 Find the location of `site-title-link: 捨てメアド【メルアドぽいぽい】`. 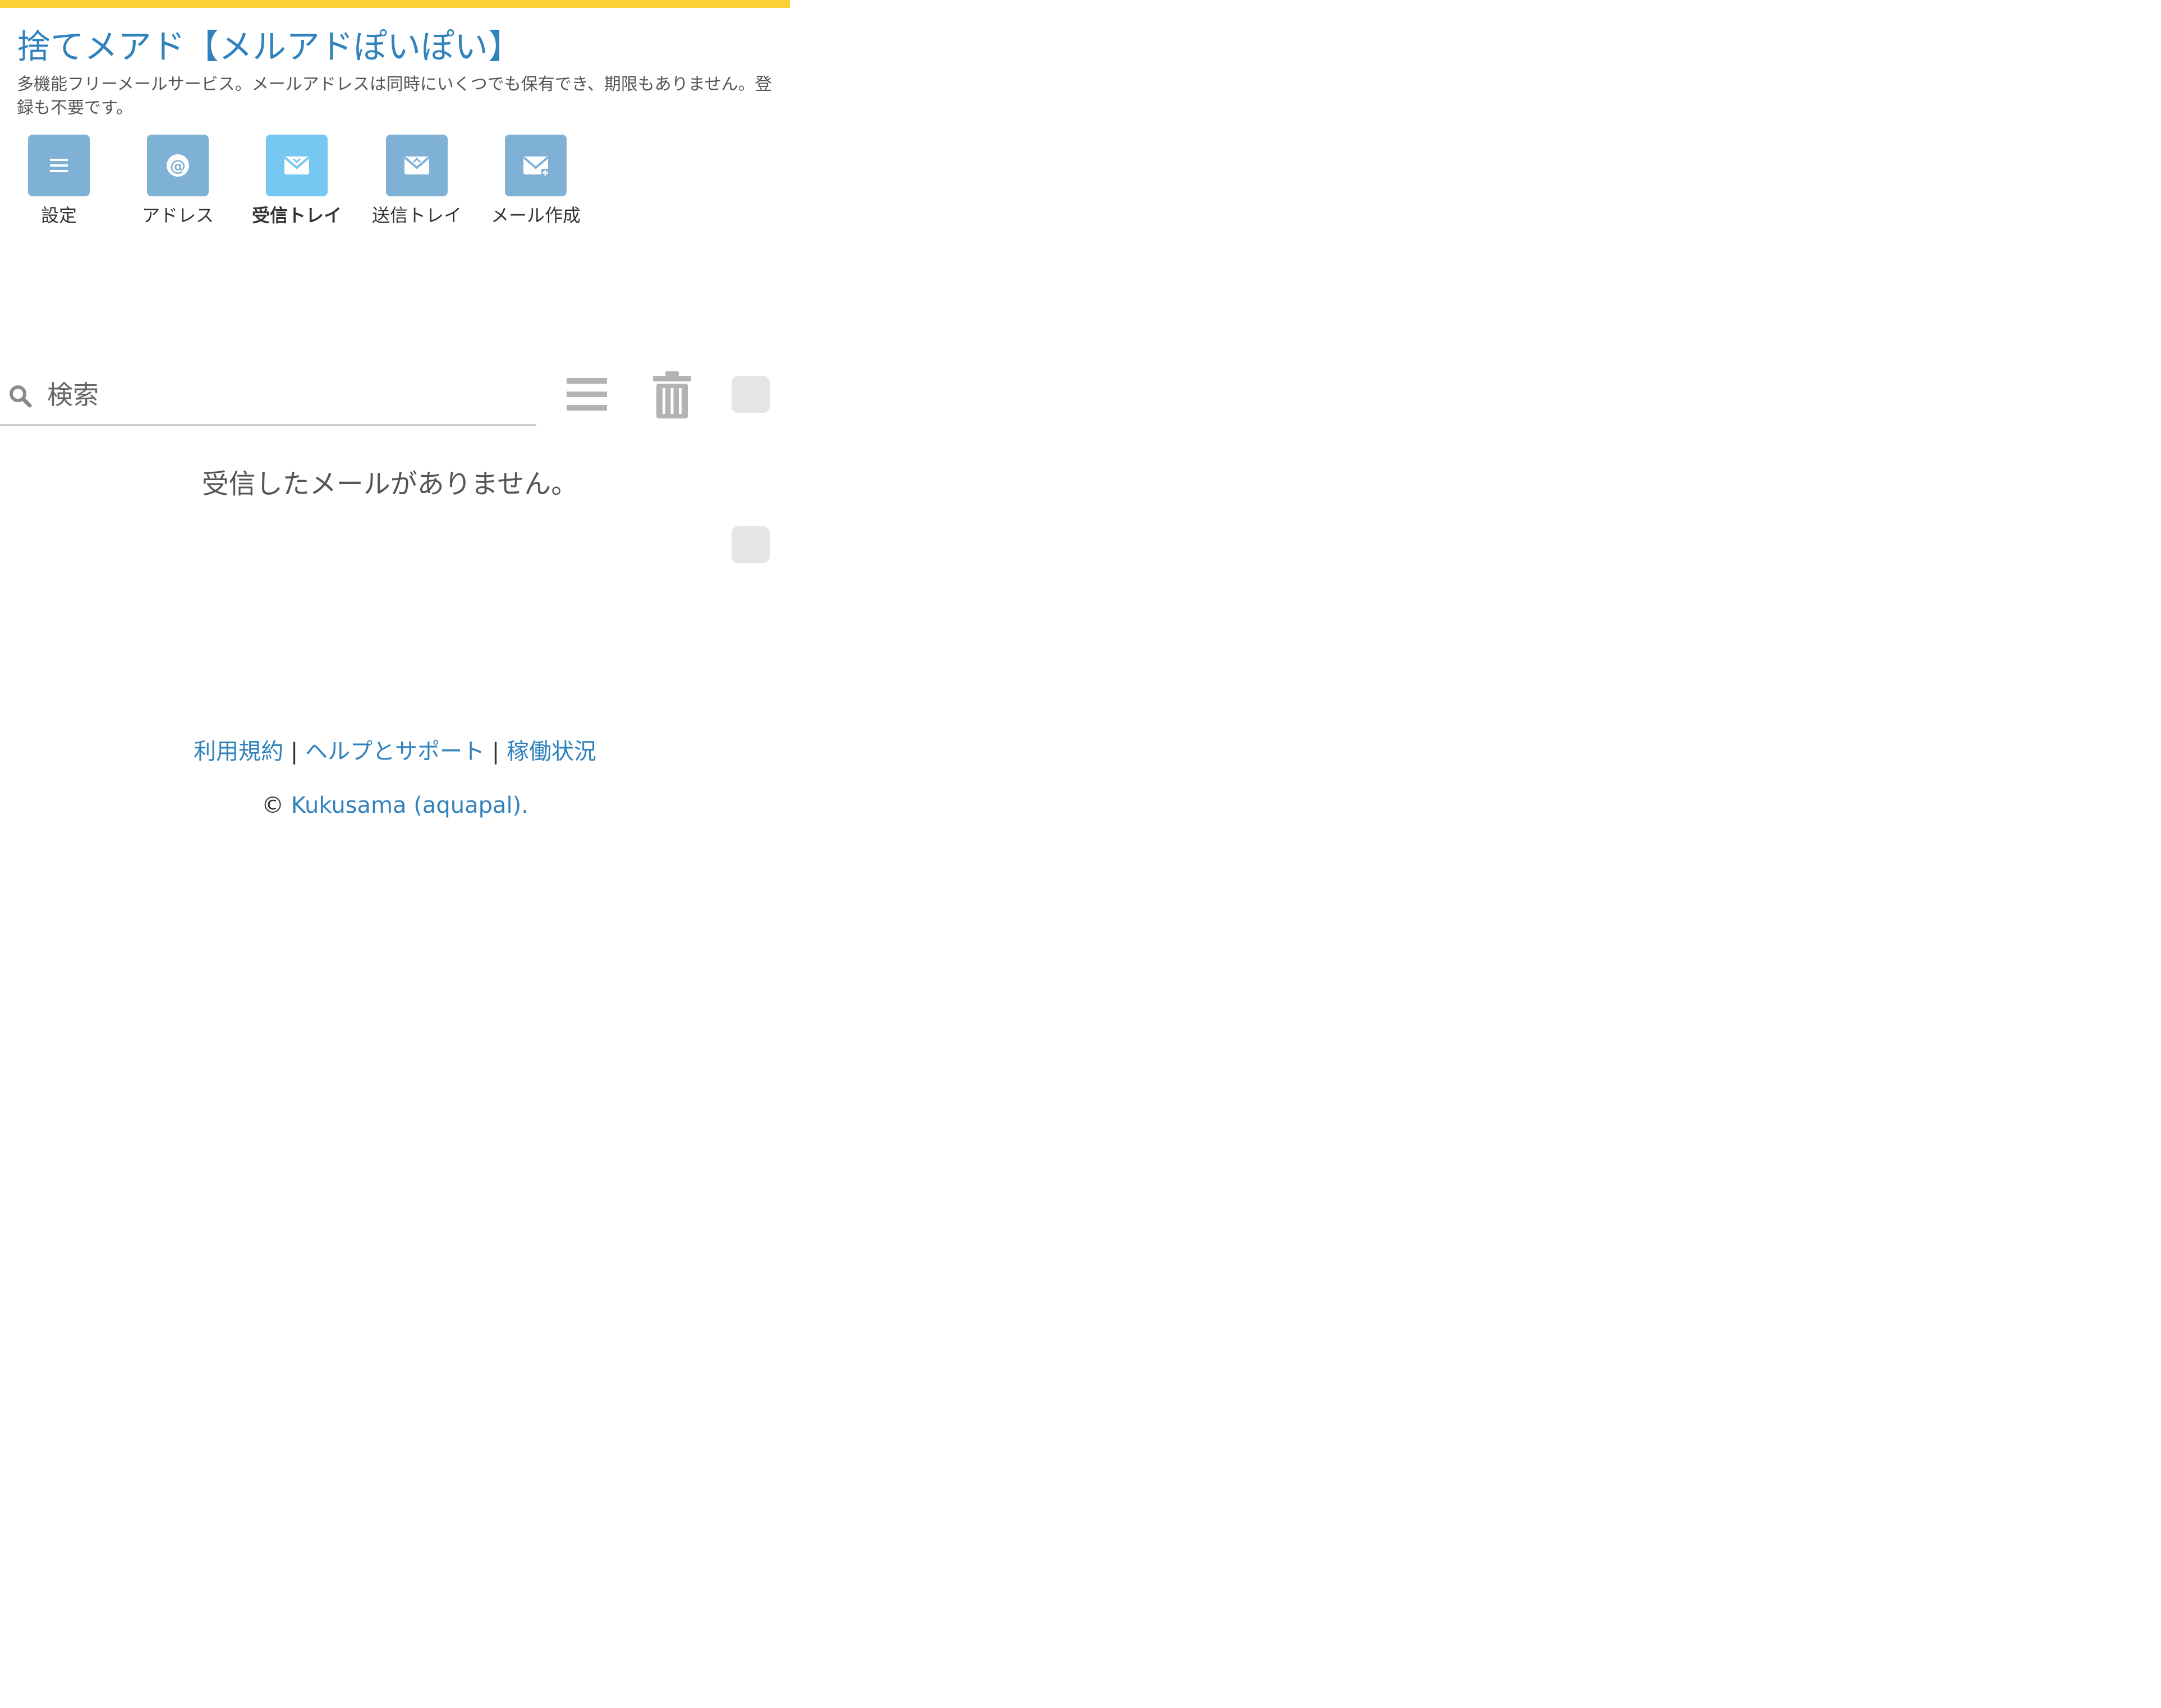

site-title-link: 捨てメアド【メルアドぽいぽい】 is located at coordinates (401, 48).